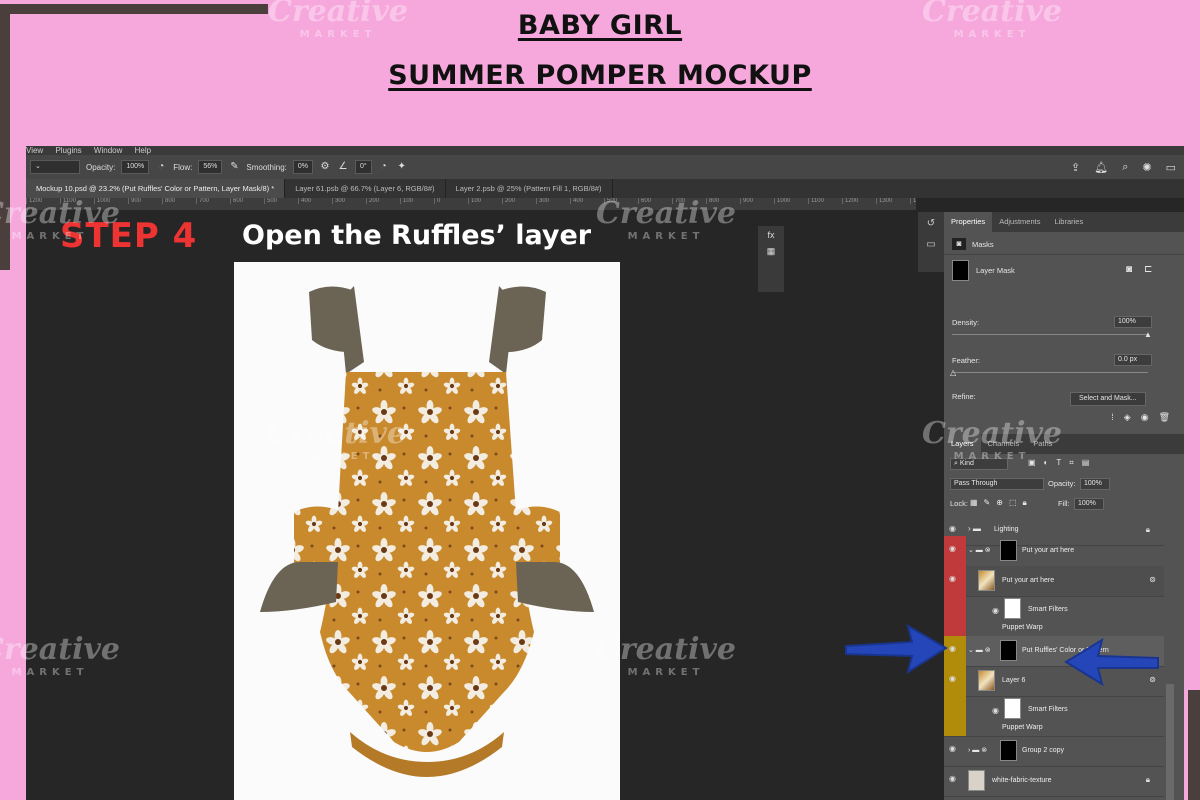  Describe the element at coordinates (931, 223) in the screenshot. I see `history-icon: ↺` at that location.